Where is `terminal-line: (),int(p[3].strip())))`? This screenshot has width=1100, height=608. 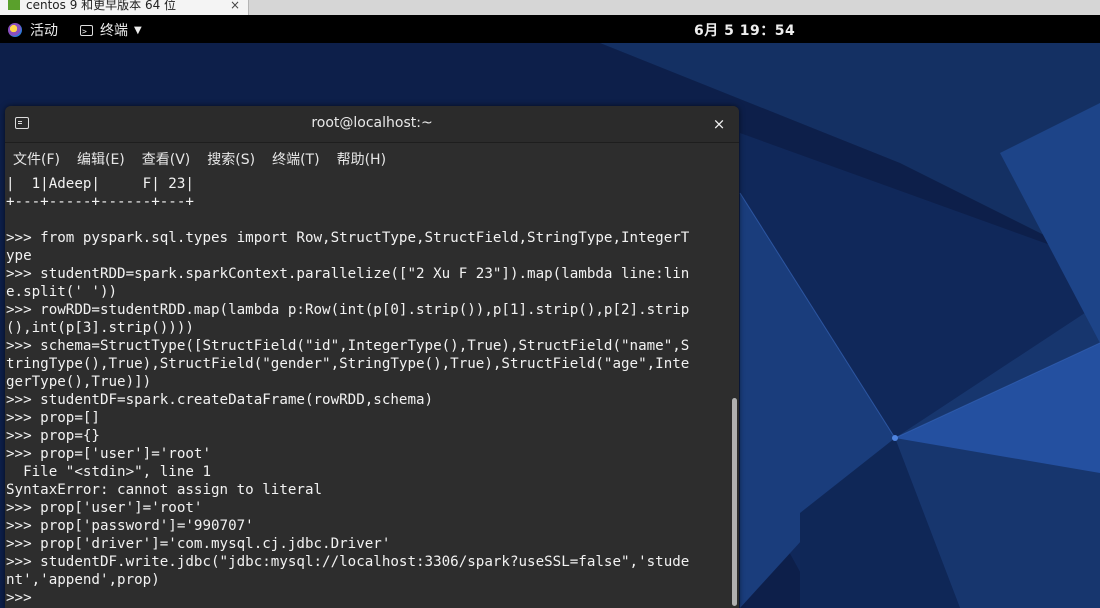
terminal-line: (),int(p[3].strip()))) is located at coordinates (100, 328).